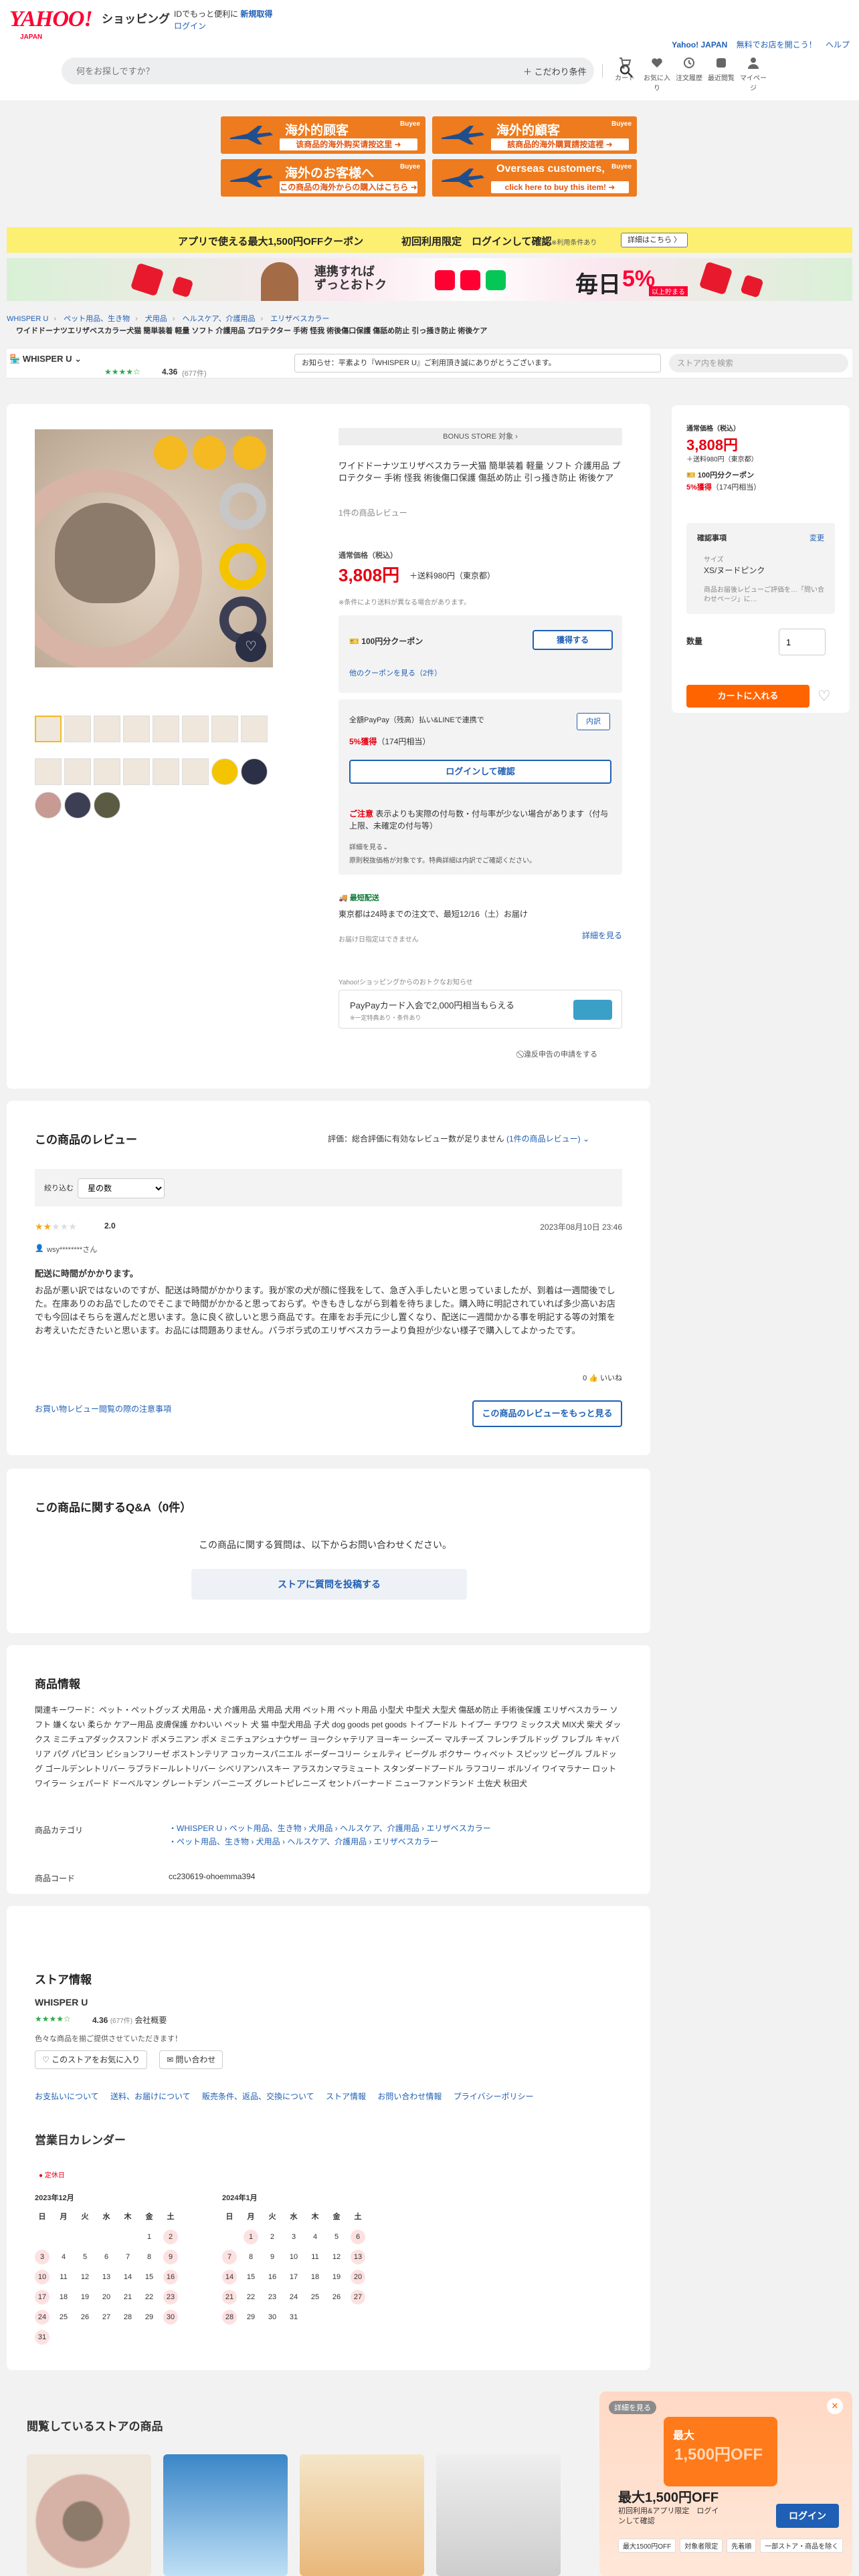 The height and width of the screenshot is (2576, 859). I want to click on delivery-detail-link: 詳細を見る, so click(602, 935).